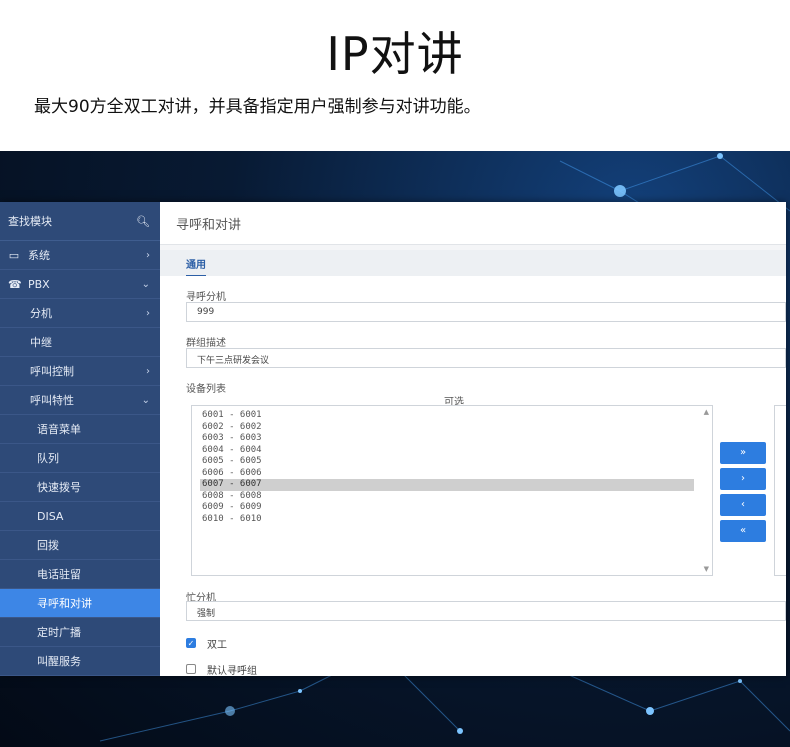  I want to click on hero-title: IP对讲, so click(395, 54).